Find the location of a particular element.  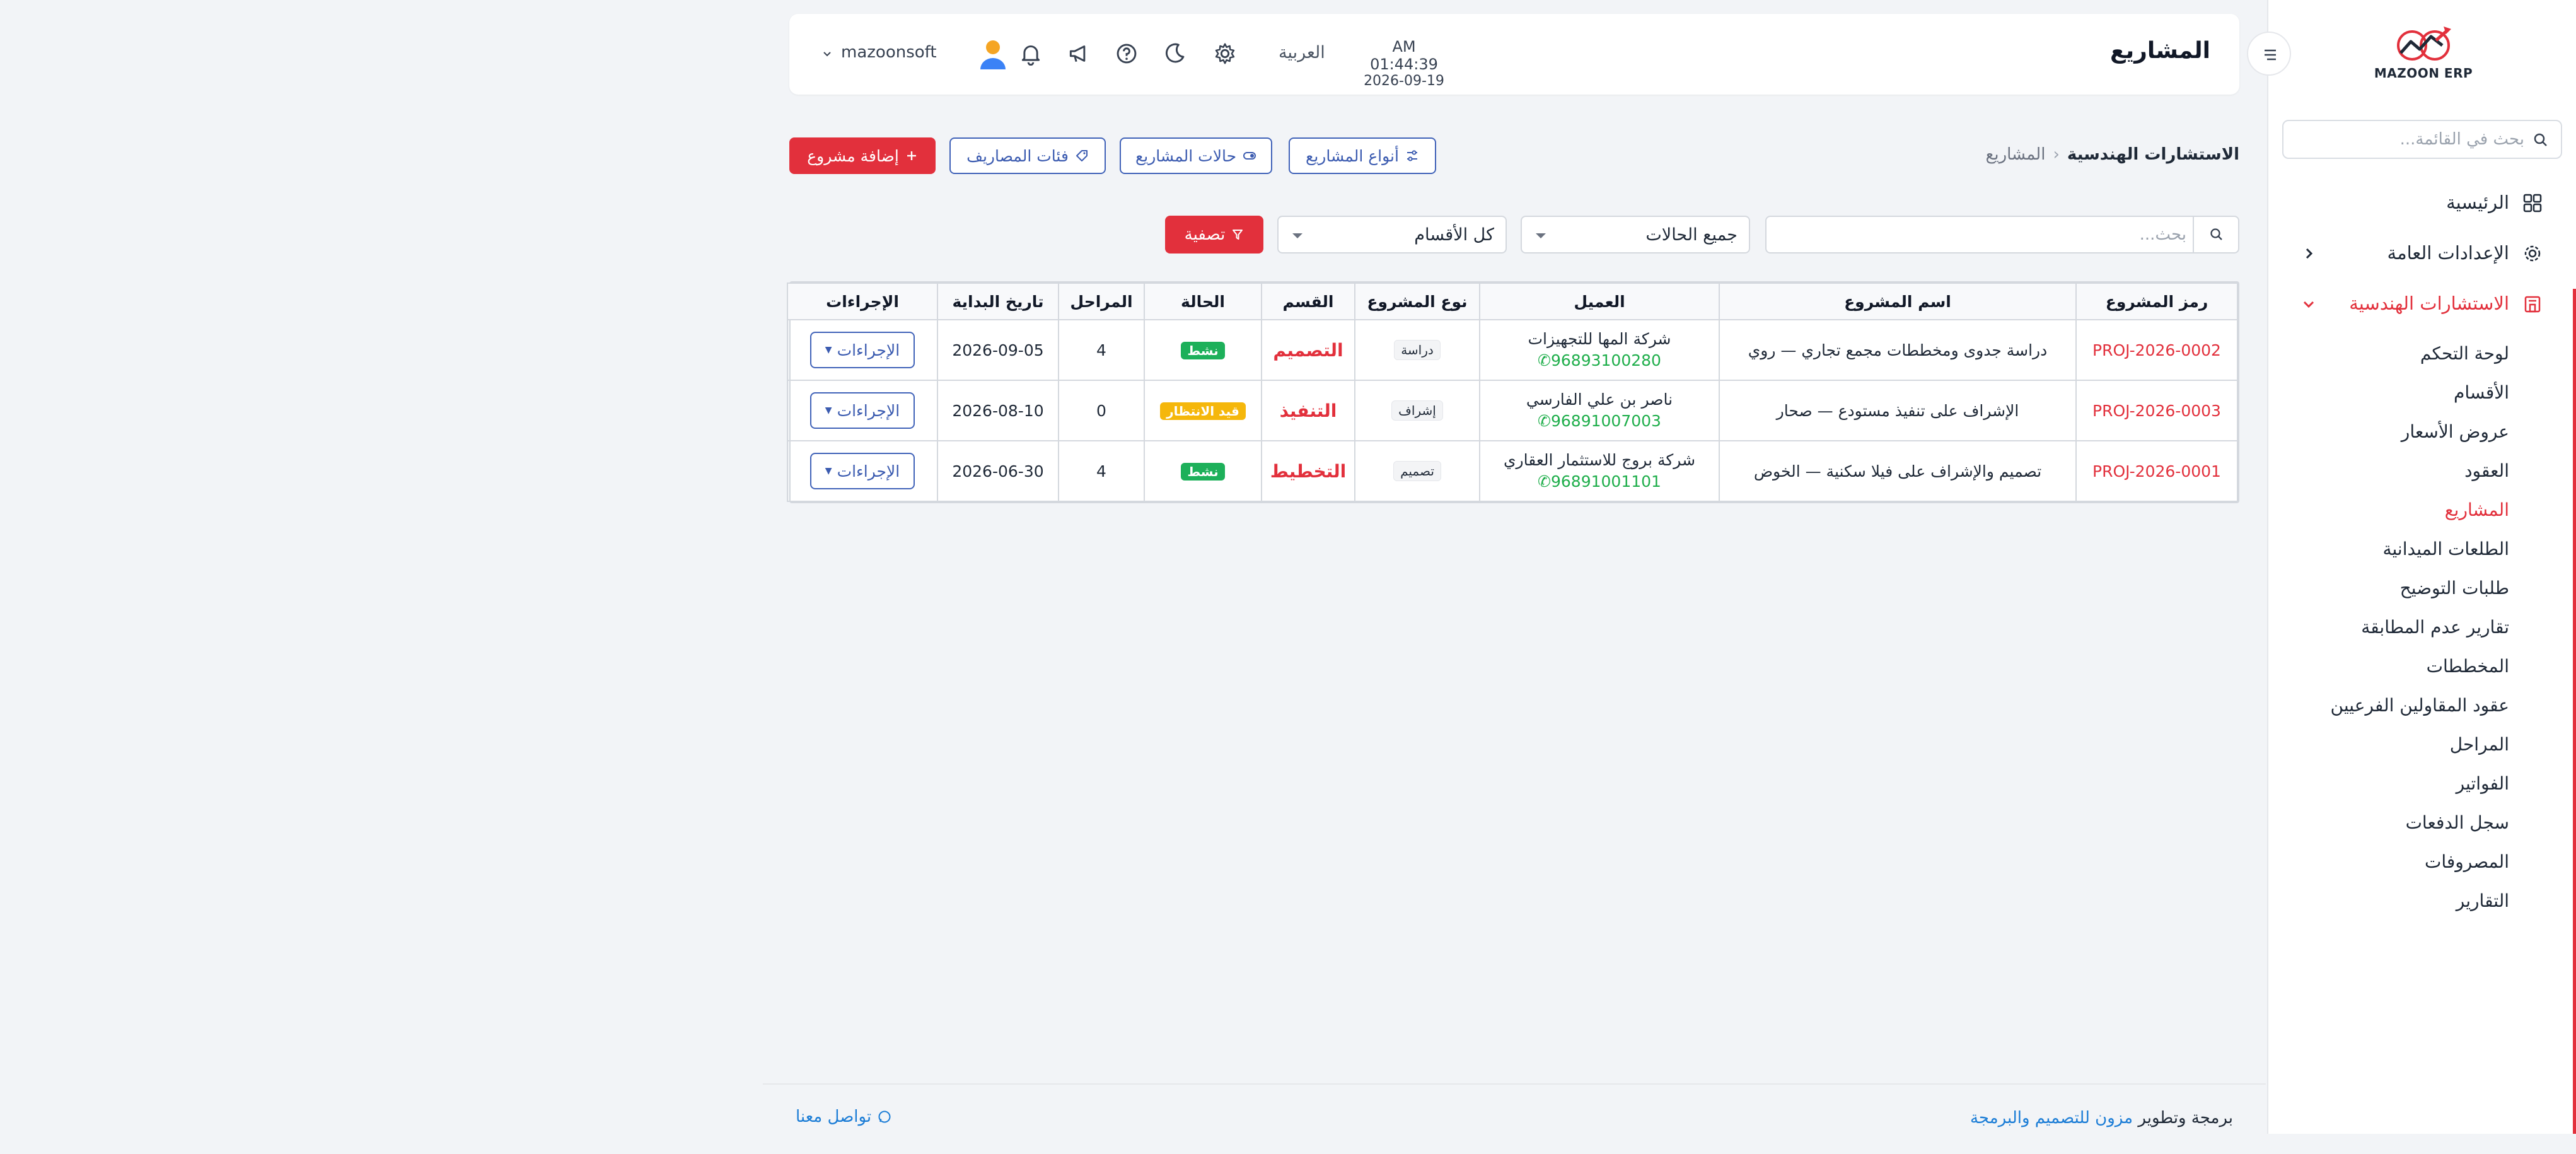

column-header: القسم is located at coordinates (1308, 301).